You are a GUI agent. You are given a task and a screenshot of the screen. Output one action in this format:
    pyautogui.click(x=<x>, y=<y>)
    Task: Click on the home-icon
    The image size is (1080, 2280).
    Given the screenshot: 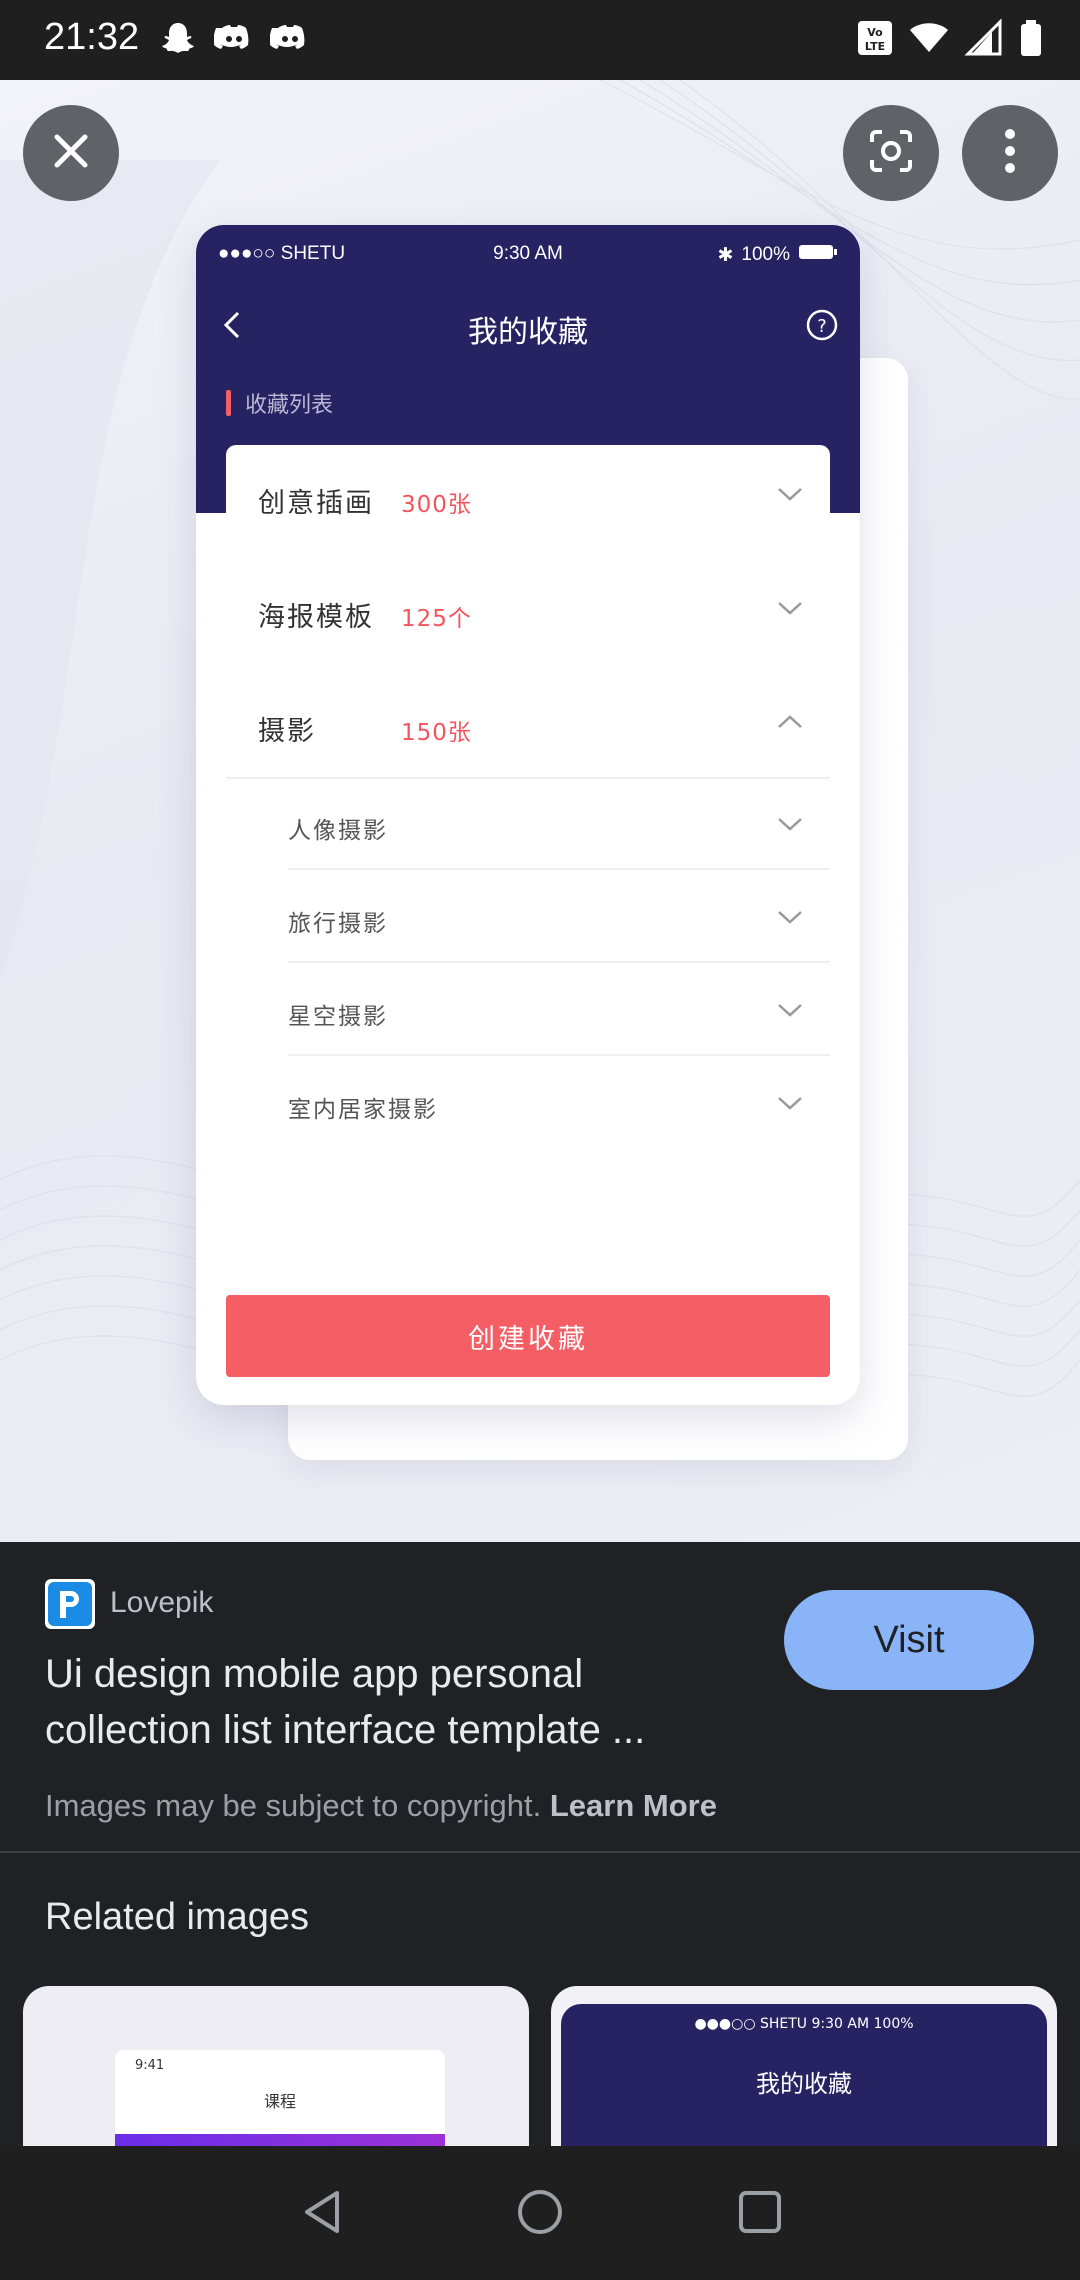 What is the action you would take?
    pyautogui.click(x=540, y=2214)
    